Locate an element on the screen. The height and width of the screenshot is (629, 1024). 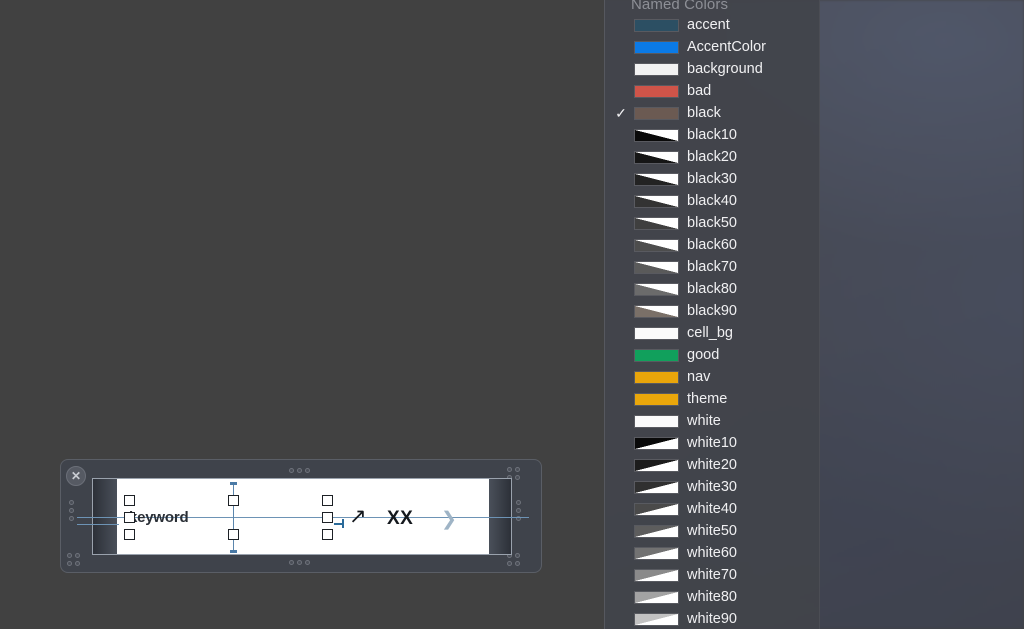
menu-title: Named Colors is located at coordinates (680, 6).